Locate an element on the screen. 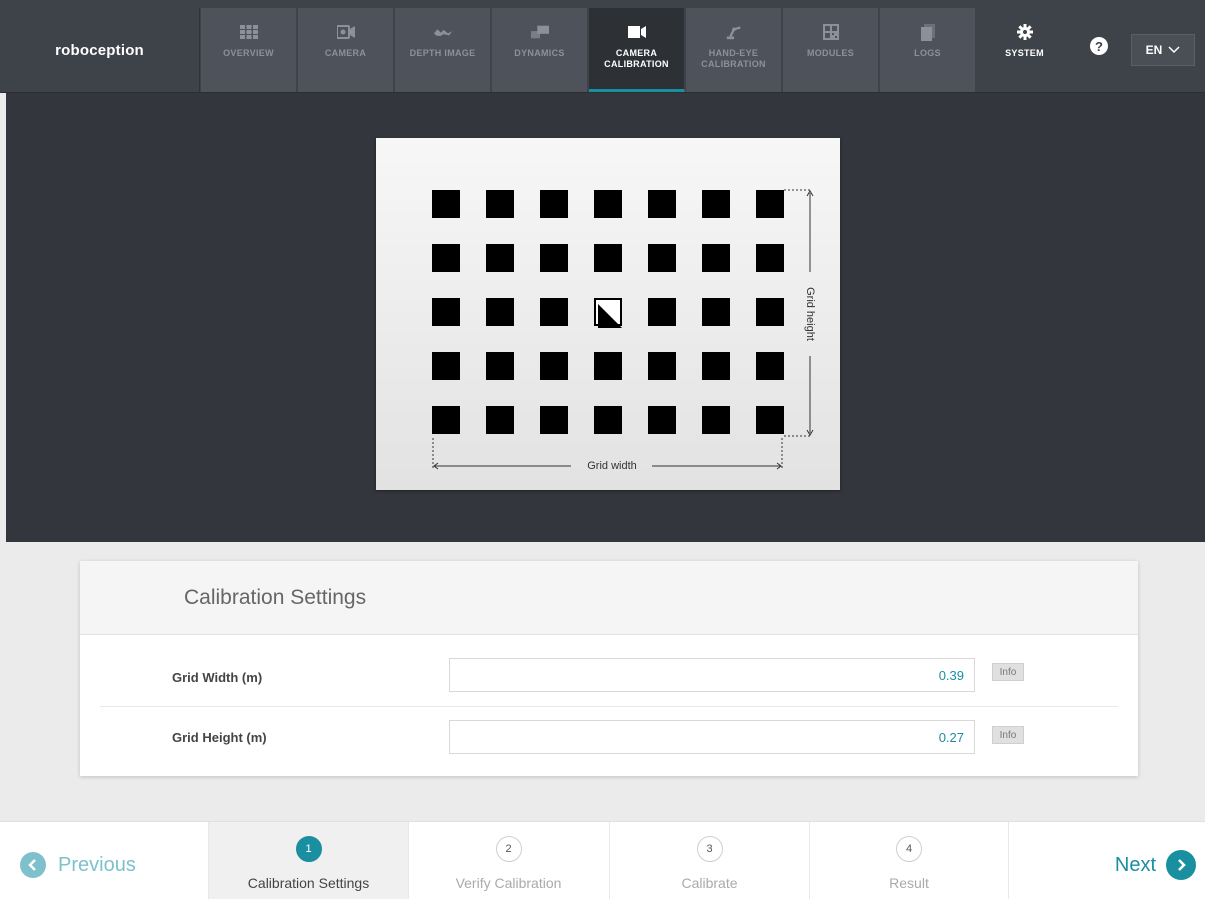 This screenshot has width=1205, height=899. step-calibration-settings: 1 Calibration Settings is located at coordinates (308, 860).